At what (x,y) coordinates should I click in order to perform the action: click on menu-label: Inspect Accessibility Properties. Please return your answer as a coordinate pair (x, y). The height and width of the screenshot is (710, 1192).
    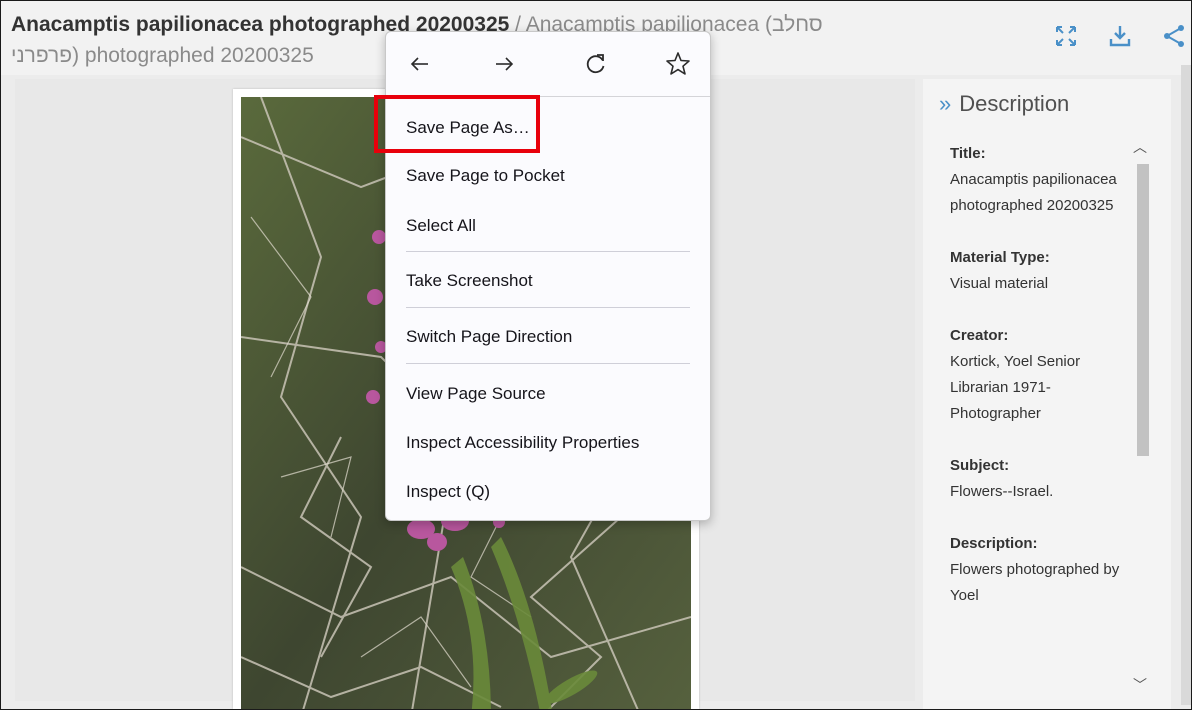
    Looking at the image, I should click on (523, 442).